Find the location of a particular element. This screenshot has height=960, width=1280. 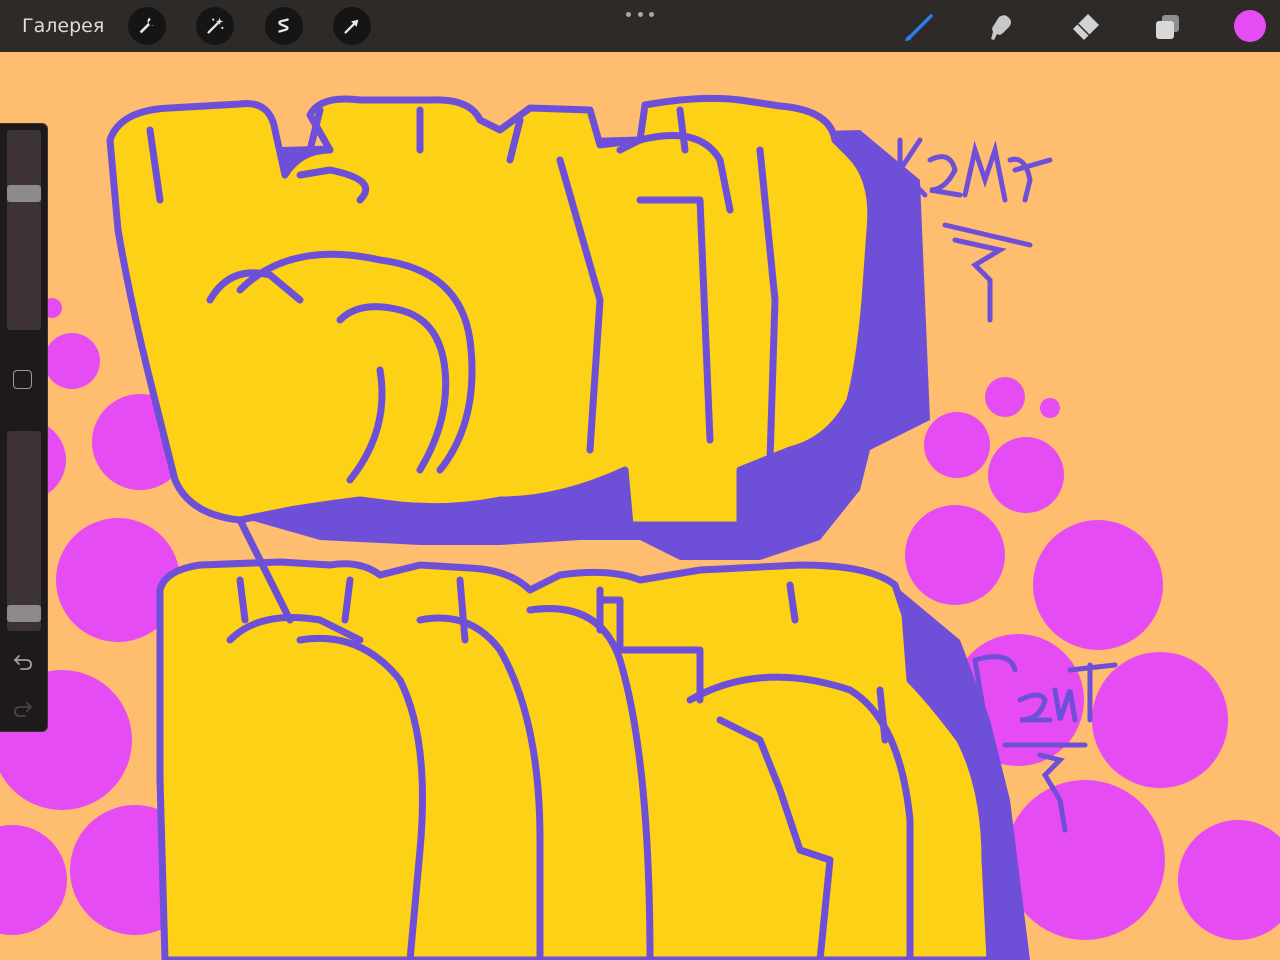

move-arrow-icon is located at coordinates (351, 26).